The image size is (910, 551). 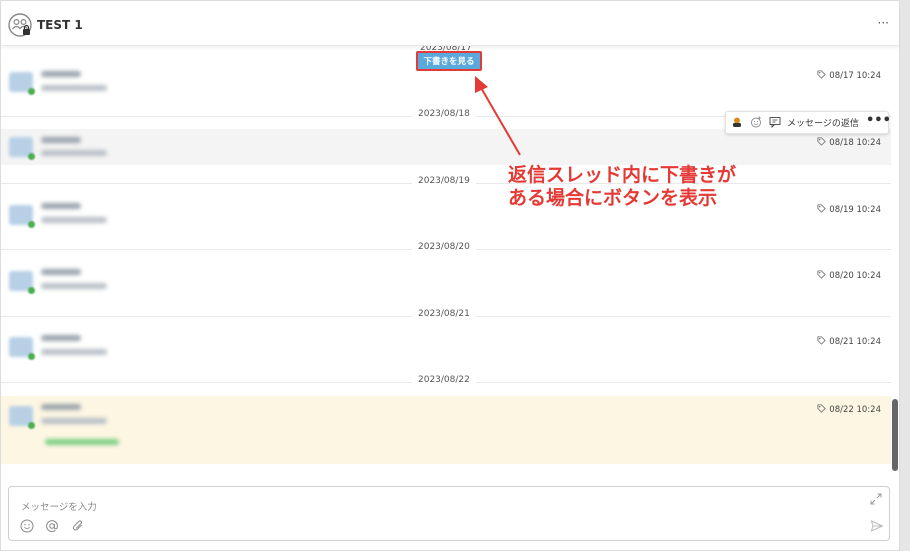 I want to click on annotation-line-1: 返信スレッド内に下書きが, so click(x=622, y=175).